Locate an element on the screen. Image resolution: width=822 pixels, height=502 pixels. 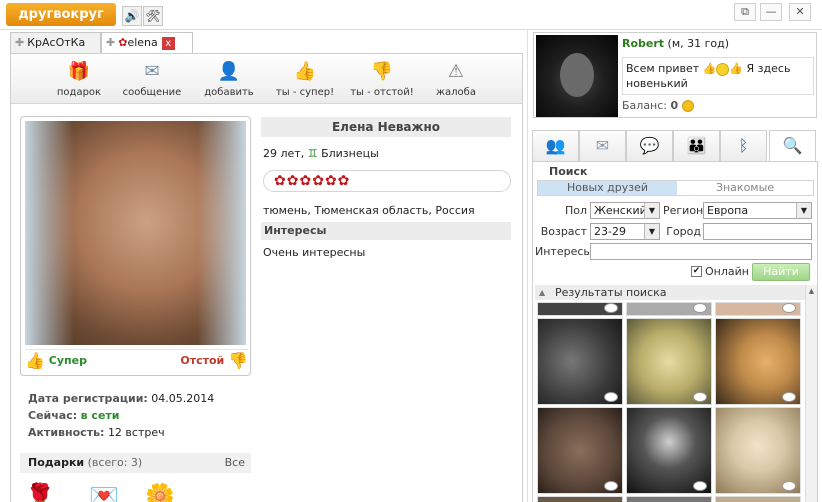
gift-icon: 🎁 is located at coordinates (79, 71).